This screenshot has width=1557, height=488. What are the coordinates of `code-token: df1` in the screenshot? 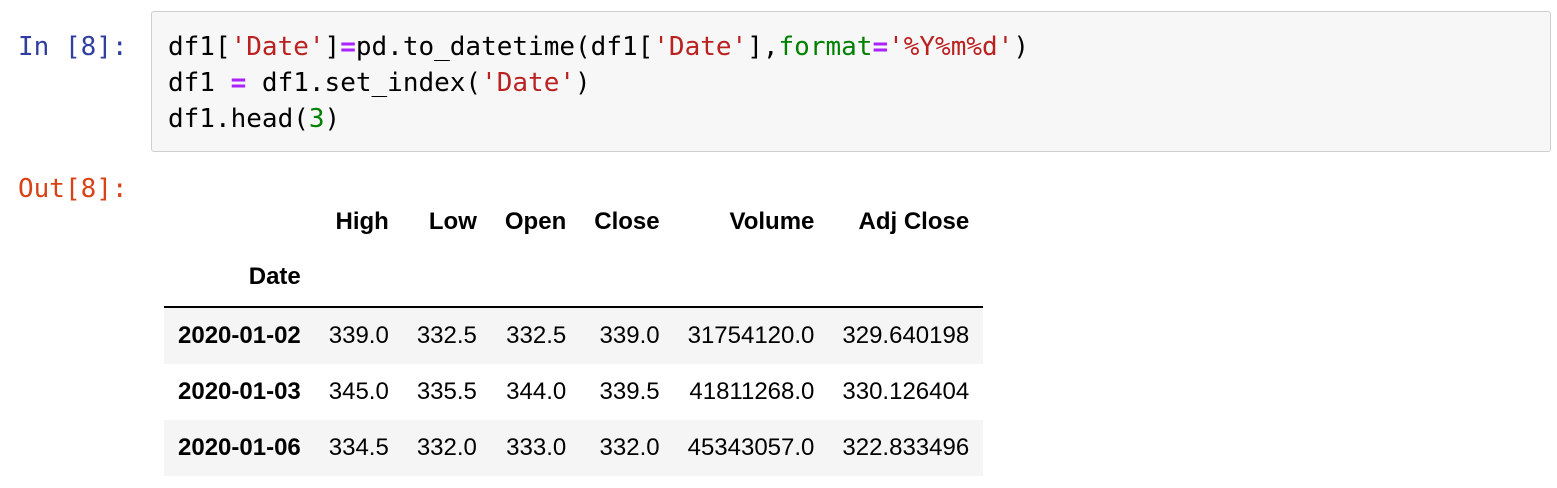 It's located at (199, 83).